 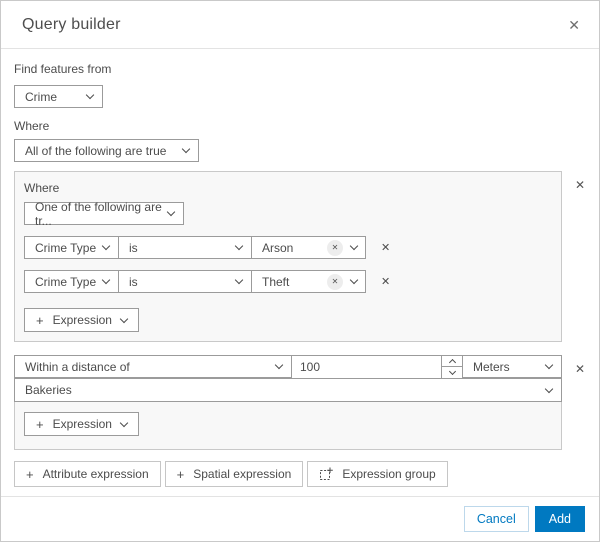 I want to click on unit-select-value: Meters, so click(x=491, y=366).